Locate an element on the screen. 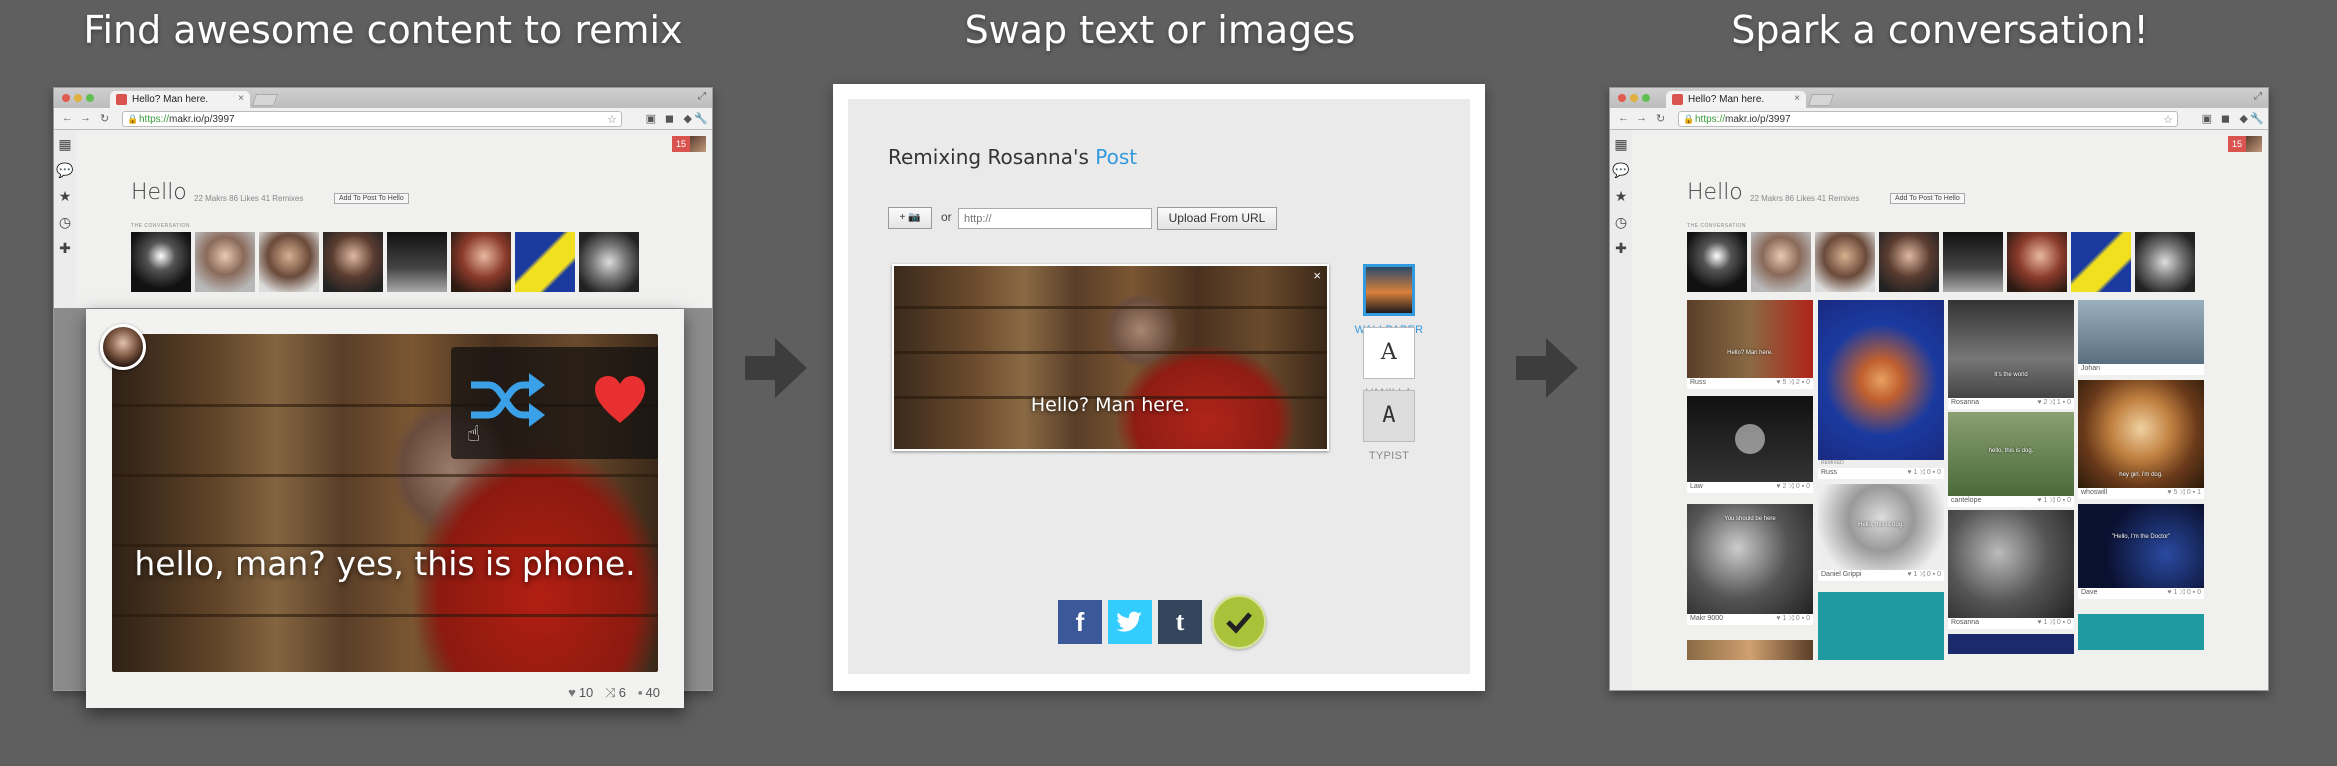 The height and width of the screenshot is (766, 2337). feed-item: REMIXED Russ ♥ 1 ⤨ 0 ▪ 0 is located at coordinates (1881, 389).